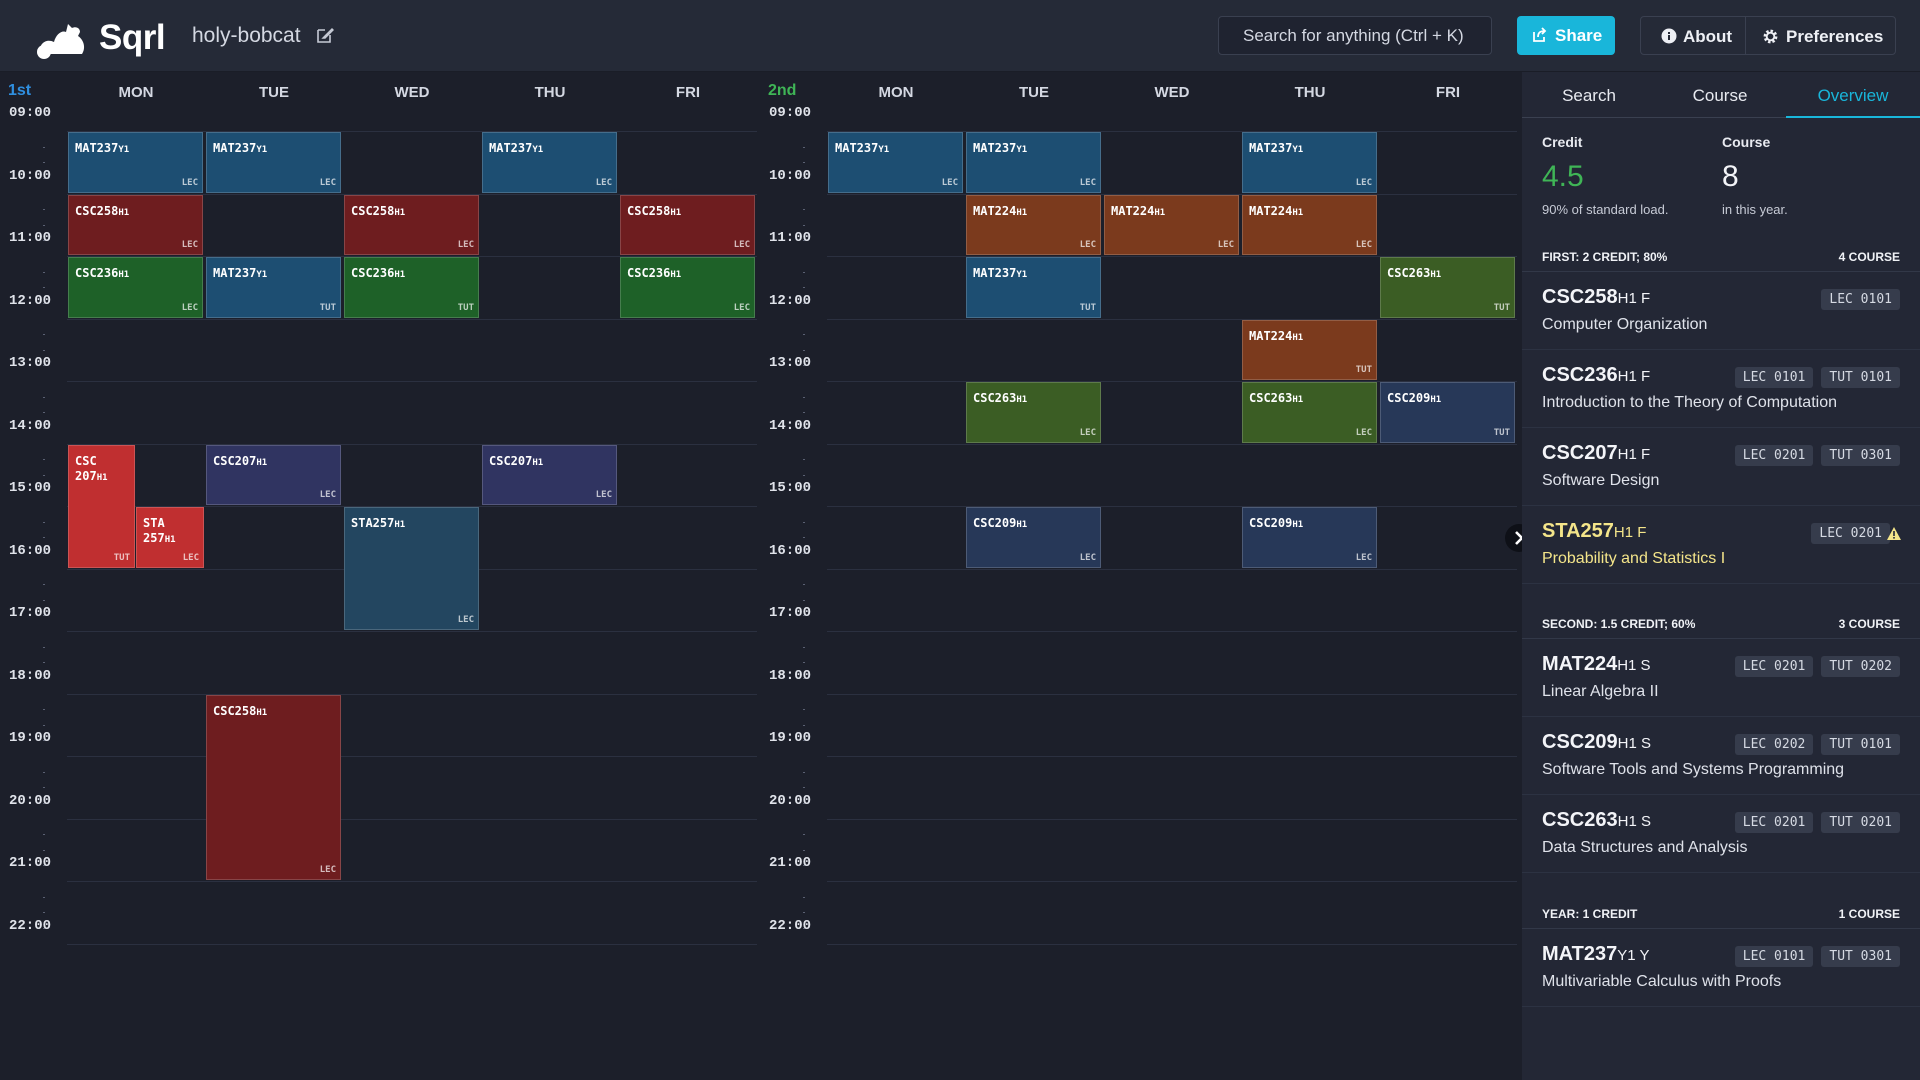  Describe the element at coordinates (62, 37) in the screenshot. I see `squirrel-logo-icon` at that location.